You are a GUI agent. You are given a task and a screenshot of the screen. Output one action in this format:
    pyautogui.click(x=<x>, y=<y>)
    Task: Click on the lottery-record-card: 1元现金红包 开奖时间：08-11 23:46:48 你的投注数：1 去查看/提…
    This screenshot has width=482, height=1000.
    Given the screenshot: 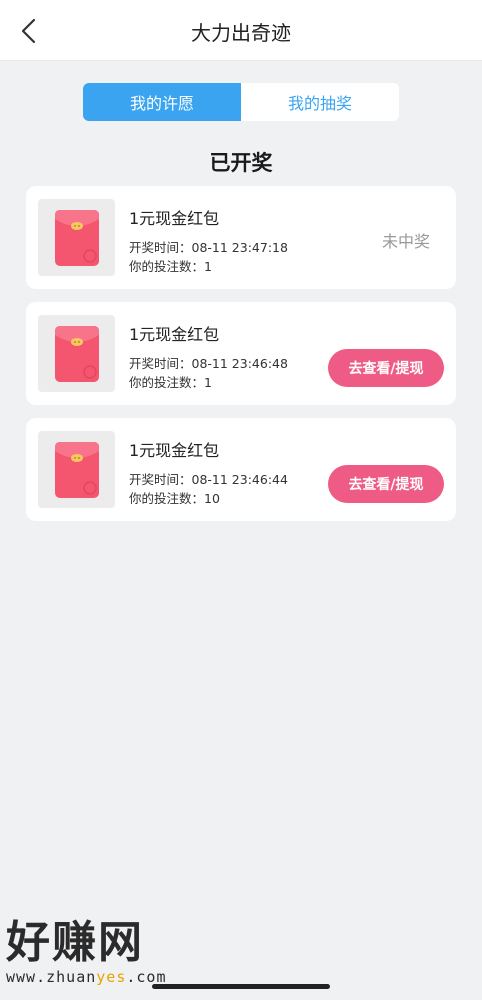 What is the action you would take?
    pyautogui.click(x=241, y=353)
    